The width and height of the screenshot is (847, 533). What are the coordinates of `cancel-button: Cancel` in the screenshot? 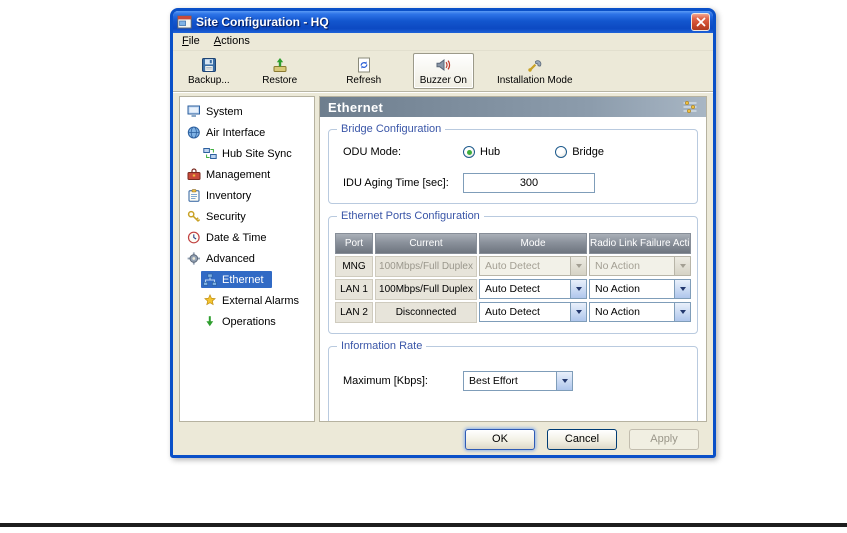 It's located at (582, 439).